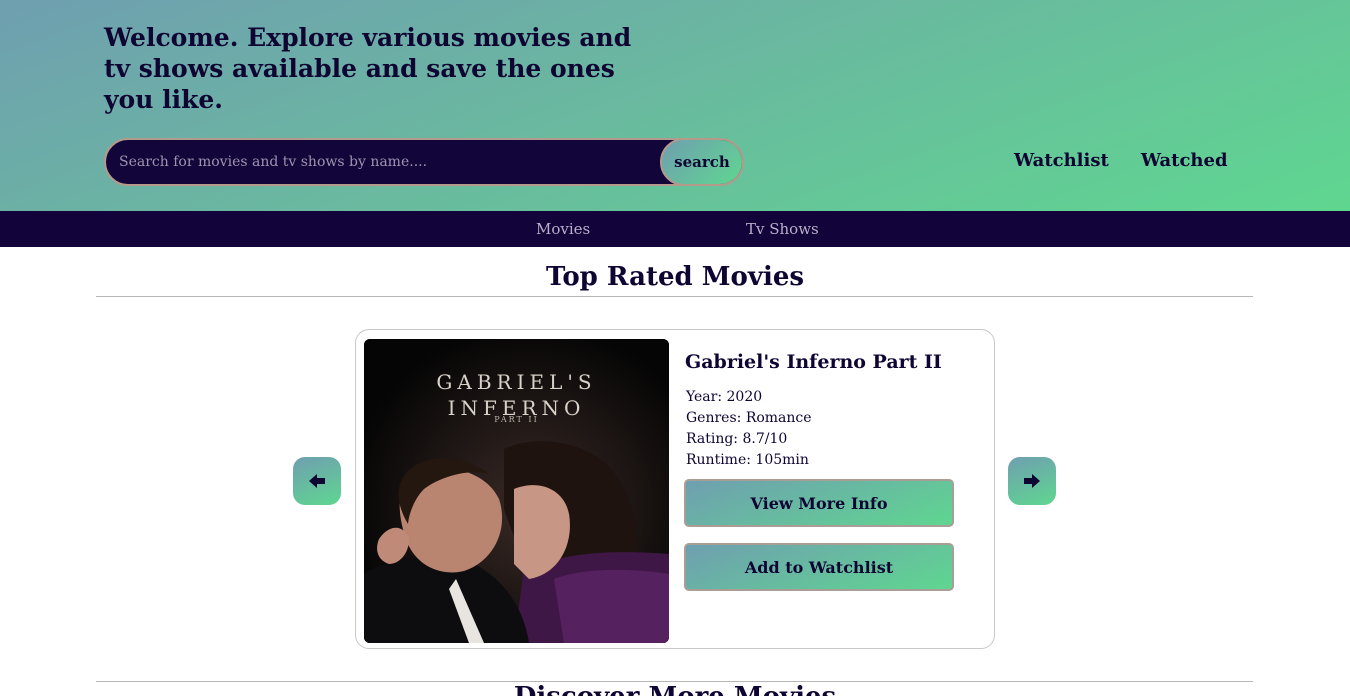 This screenshot has height=696, width=1350. I want to click on poster-subtitle: PART II, so click(516, 419).